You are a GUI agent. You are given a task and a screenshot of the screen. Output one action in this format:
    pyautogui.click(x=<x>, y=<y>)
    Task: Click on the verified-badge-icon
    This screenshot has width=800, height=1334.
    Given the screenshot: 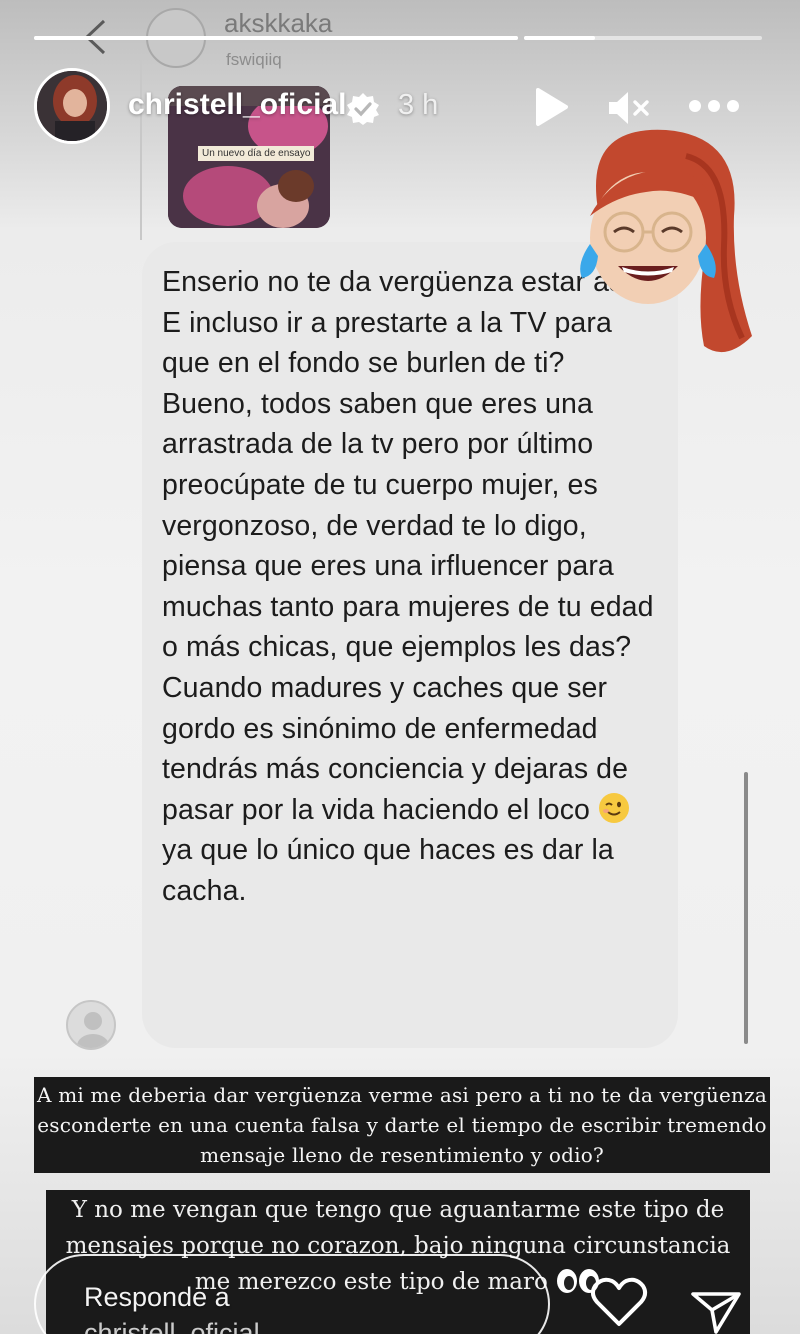 What is the action you would take?
    pyautogui.click(x=363, y=109)
    